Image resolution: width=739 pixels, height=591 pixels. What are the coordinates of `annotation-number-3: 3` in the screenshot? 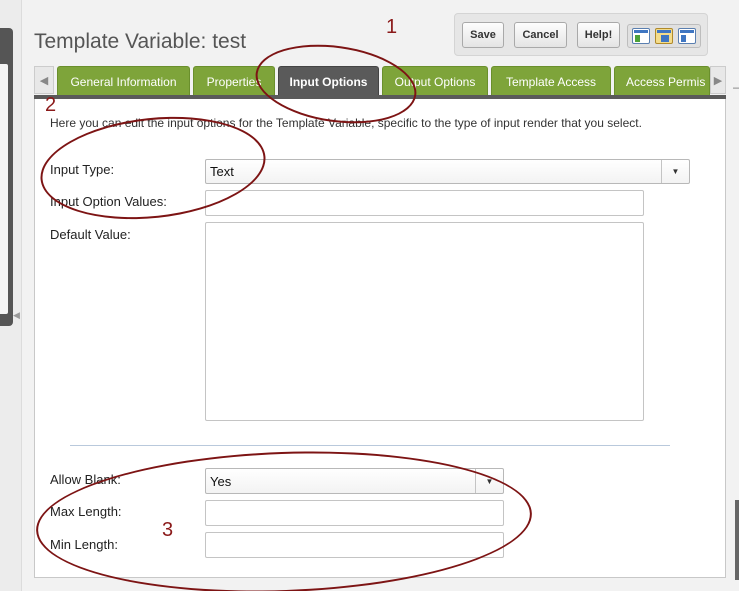 It's located at (168, 530).